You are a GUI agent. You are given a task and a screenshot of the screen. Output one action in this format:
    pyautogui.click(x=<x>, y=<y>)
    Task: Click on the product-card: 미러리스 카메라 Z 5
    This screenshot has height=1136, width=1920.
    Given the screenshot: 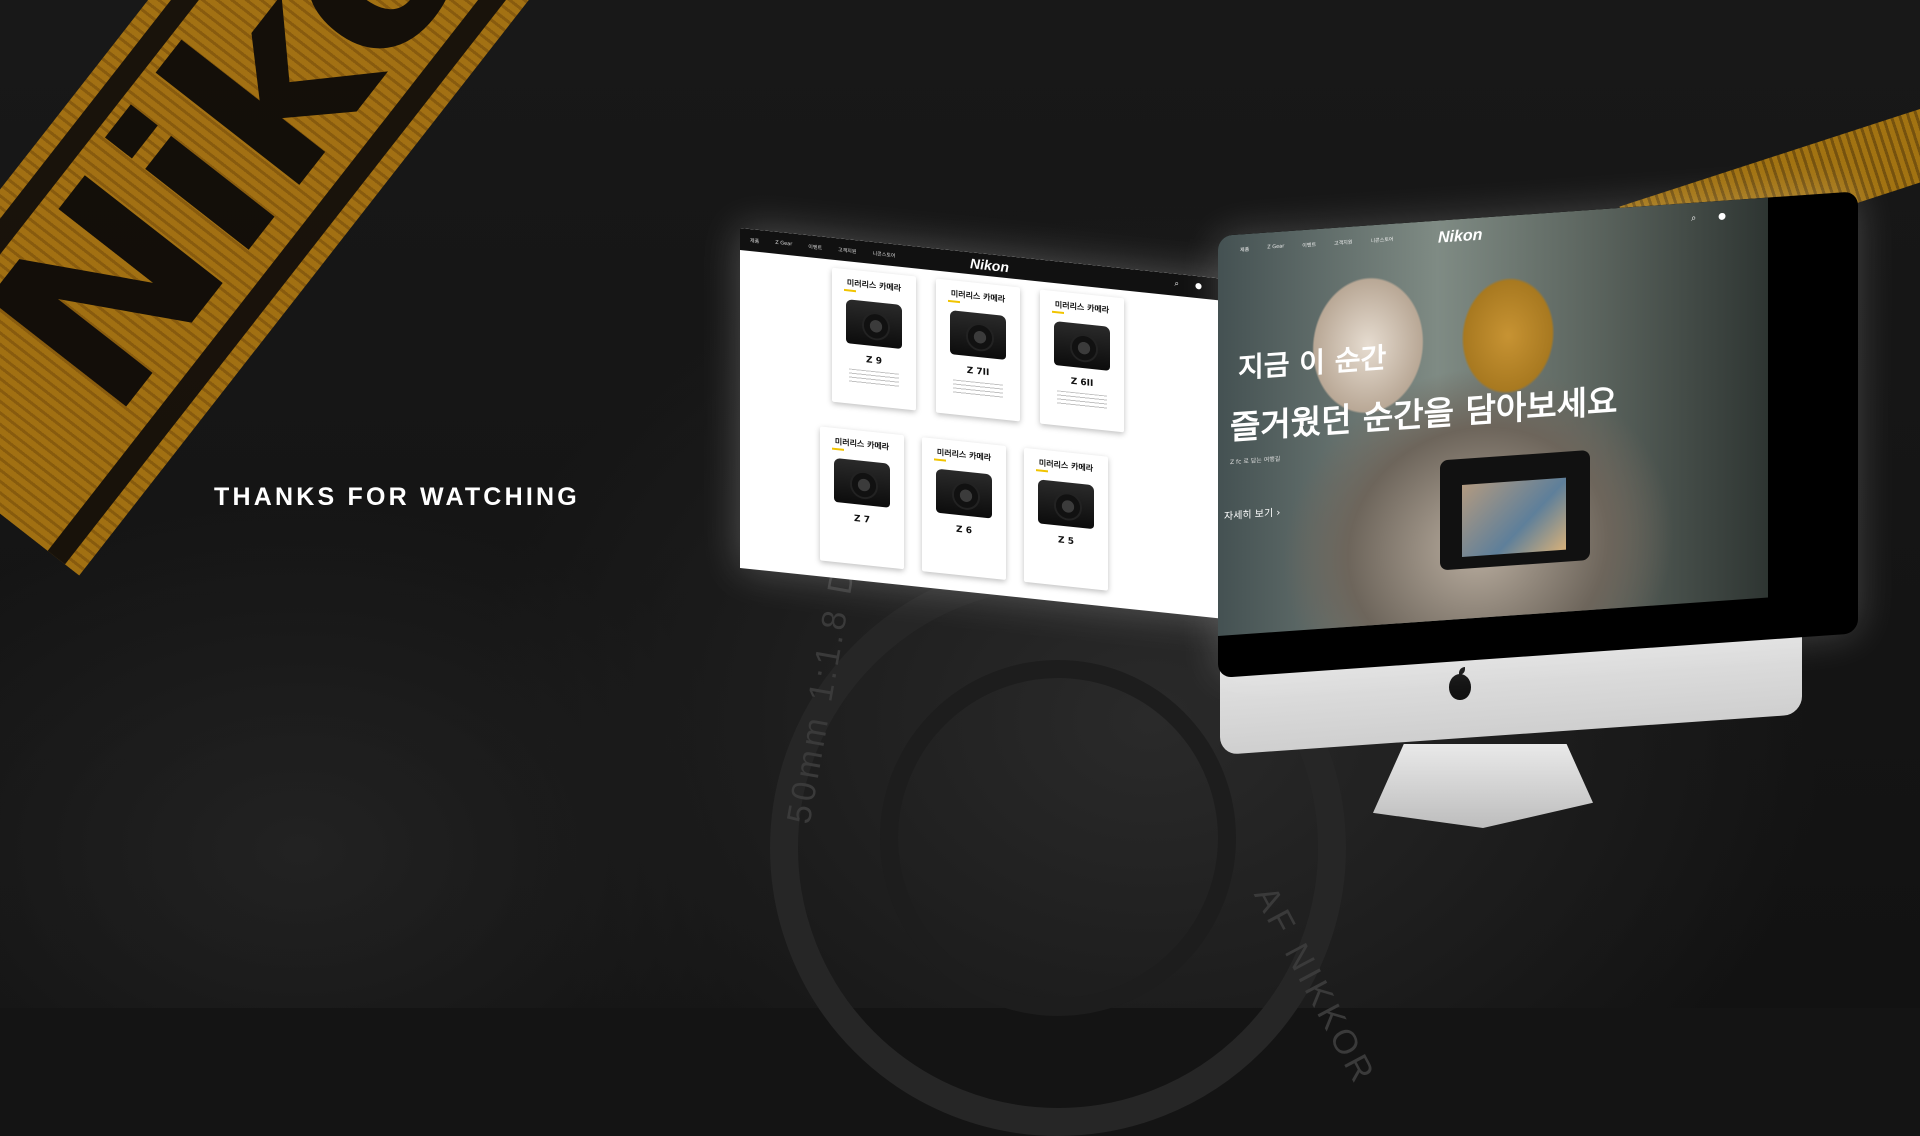 What is the action you would take?
    pyautogui.click(x=1066, y=519)
    